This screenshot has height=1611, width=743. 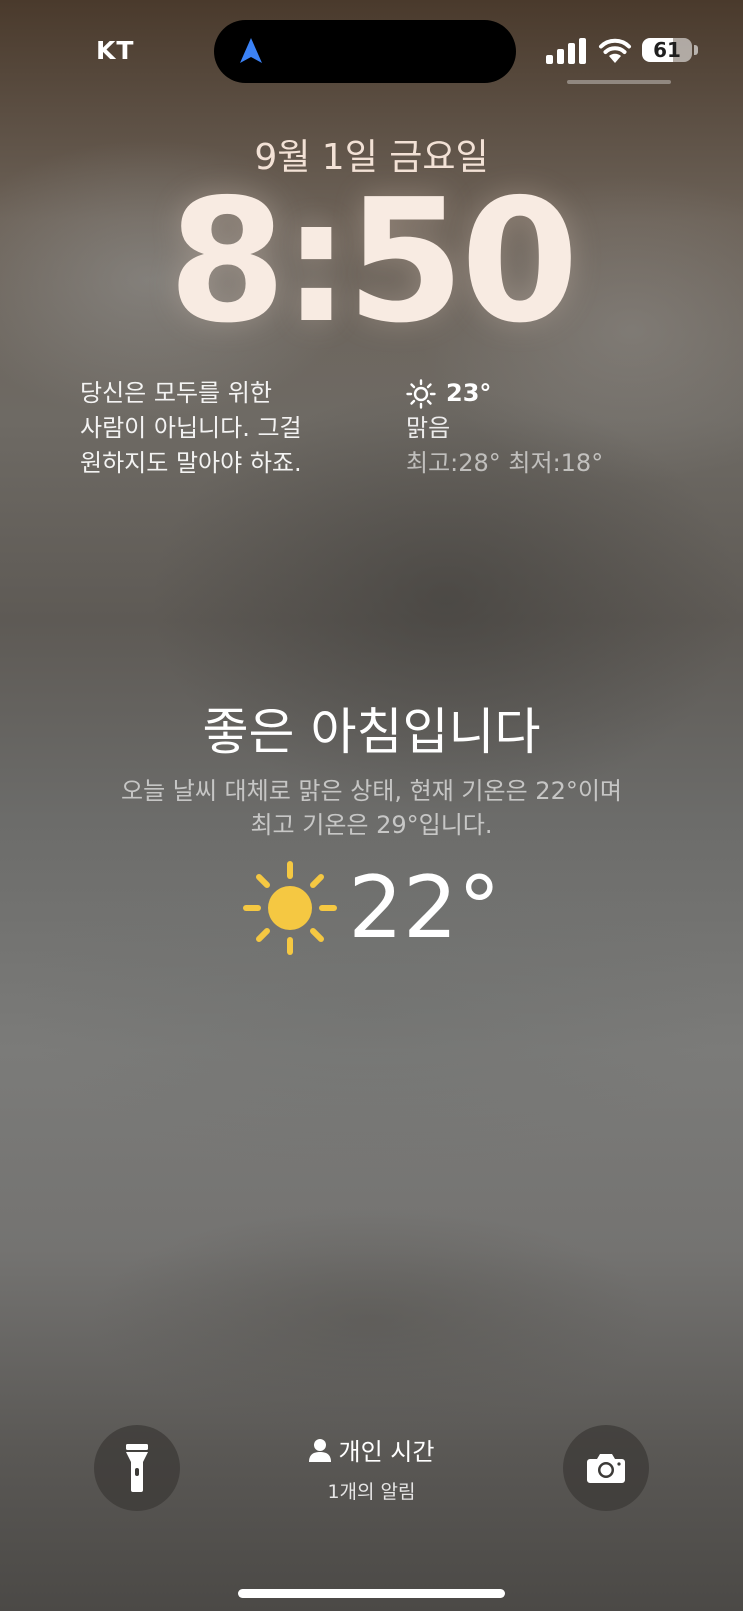 I want to click on quote-line: 사람이 아닙니다. 그걸, so click(x=191, y=428).